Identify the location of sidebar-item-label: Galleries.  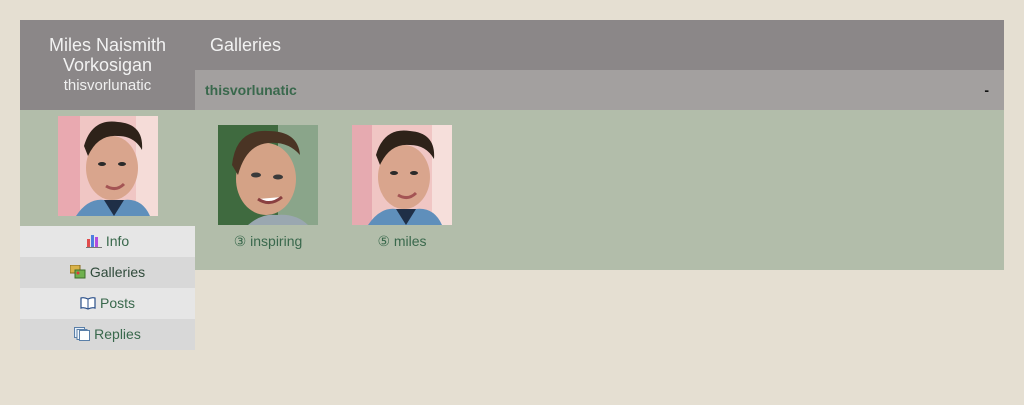
(117, 272).